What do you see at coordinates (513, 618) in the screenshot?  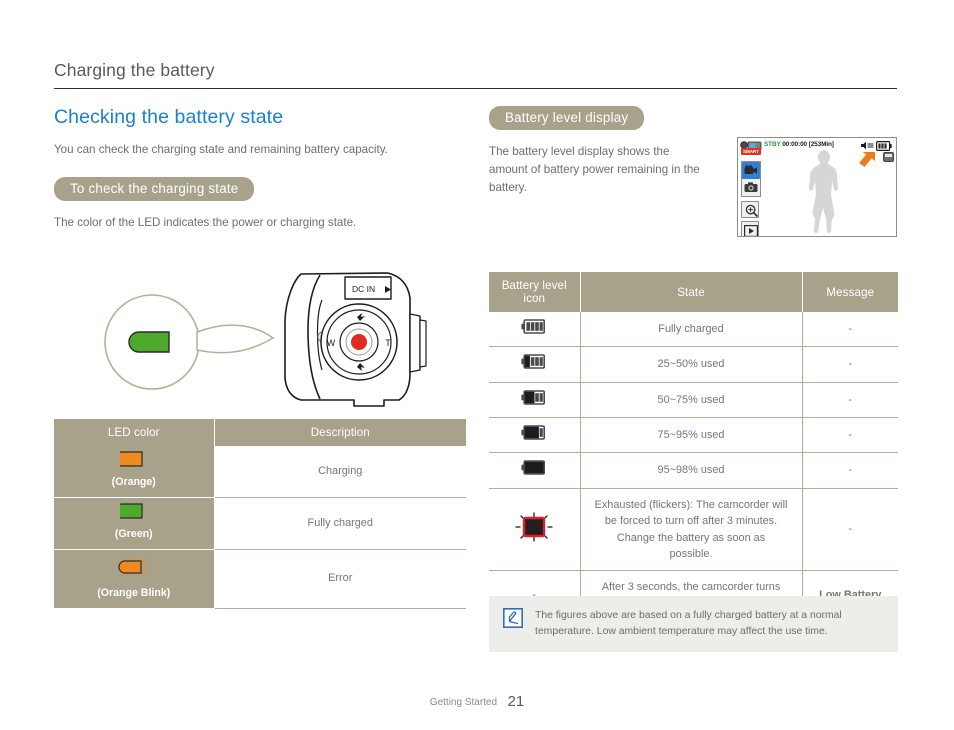 I see `note-pen-icon` at bounding box center [513, 618].